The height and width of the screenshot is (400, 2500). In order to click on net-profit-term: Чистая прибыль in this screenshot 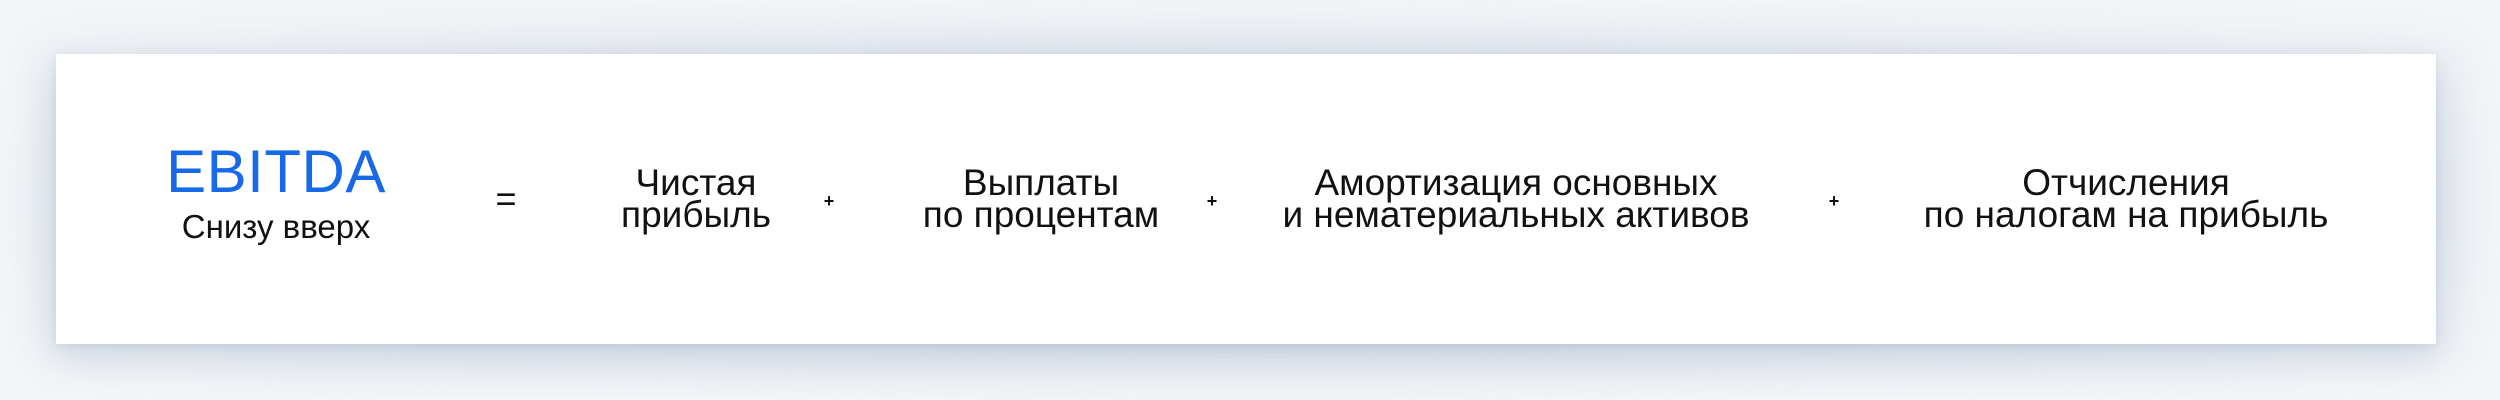, I will do `click(696, 199)`.